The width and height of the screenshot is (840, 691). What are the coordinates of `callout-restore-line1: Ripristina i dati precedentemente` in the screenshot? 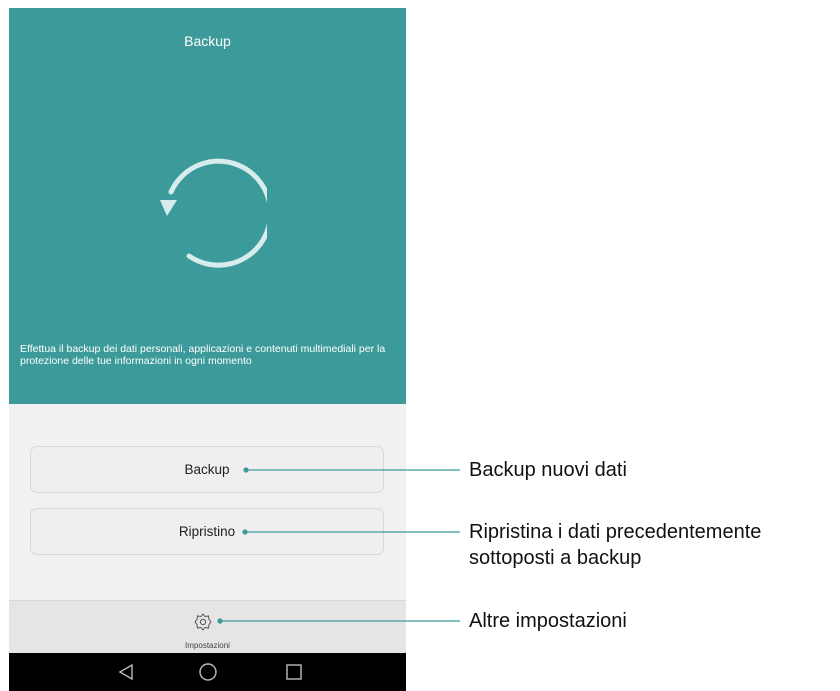 It's located at (615, 532).